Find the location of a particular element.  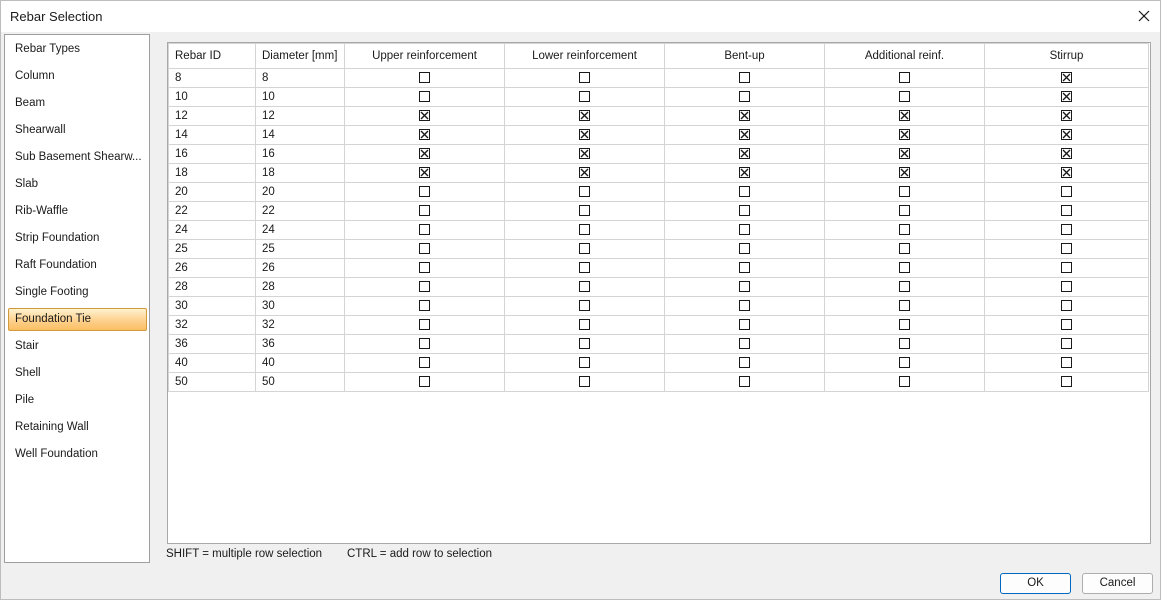

sidebar-item-raft-foundation: Raft Foundation is located at coordinates (77, 265).